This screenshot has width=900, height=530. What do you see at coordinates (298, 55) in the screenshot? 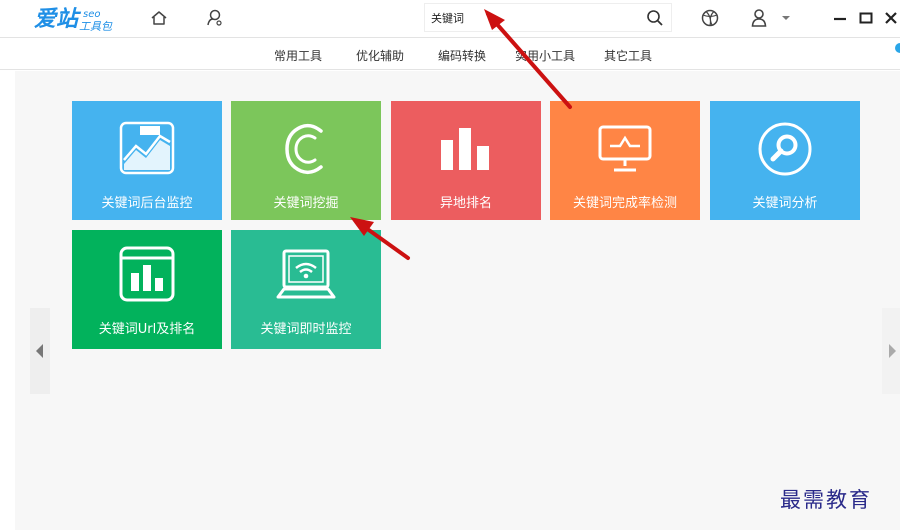
I see `nav-item-common-tools: 常用工具` at bounding box center [298, 55].